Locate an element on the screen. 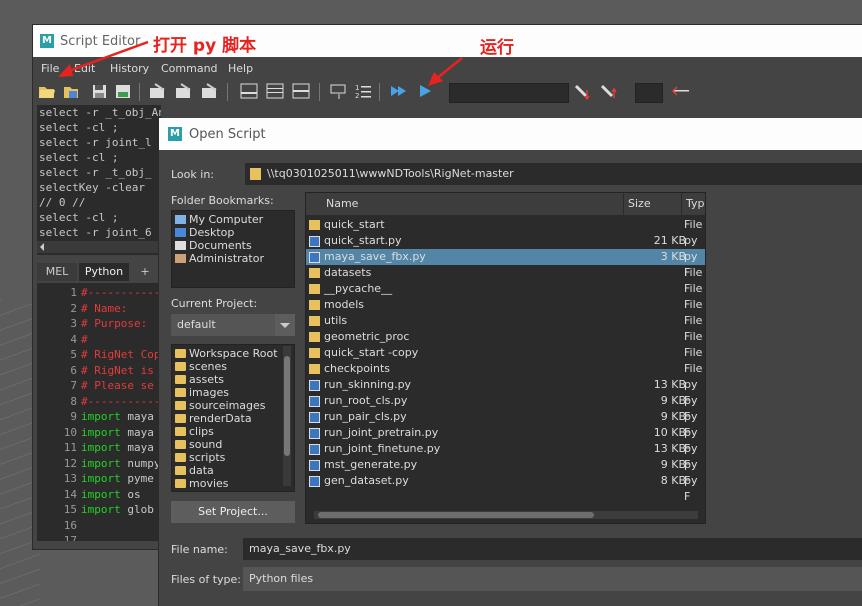 This screenshot has width=862, height=606. bookmark-label: Administrator is located at coordinates (226, 258).